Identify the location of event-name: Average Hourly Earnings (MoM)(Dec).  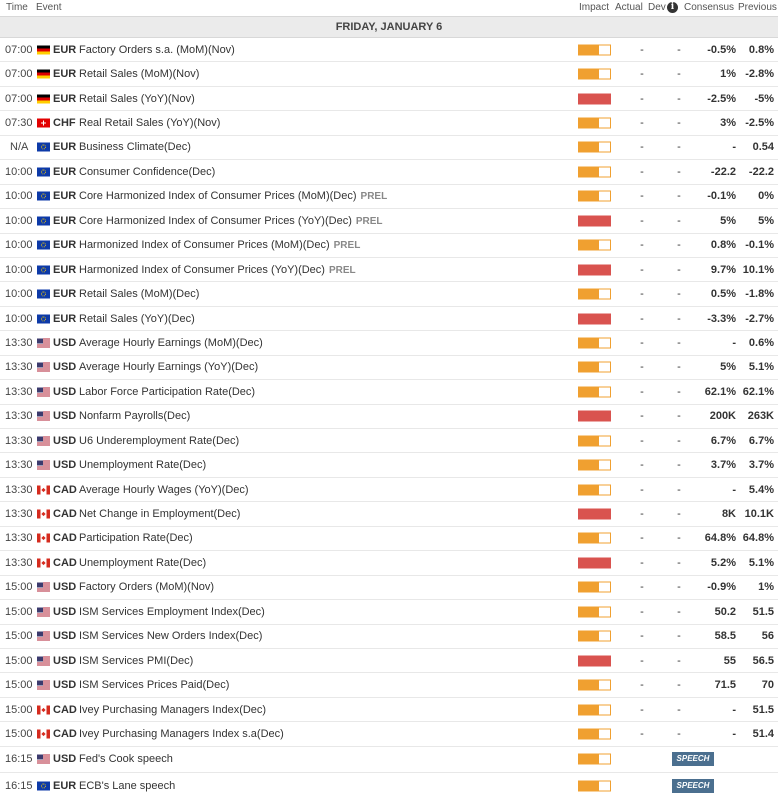
(171, 343).